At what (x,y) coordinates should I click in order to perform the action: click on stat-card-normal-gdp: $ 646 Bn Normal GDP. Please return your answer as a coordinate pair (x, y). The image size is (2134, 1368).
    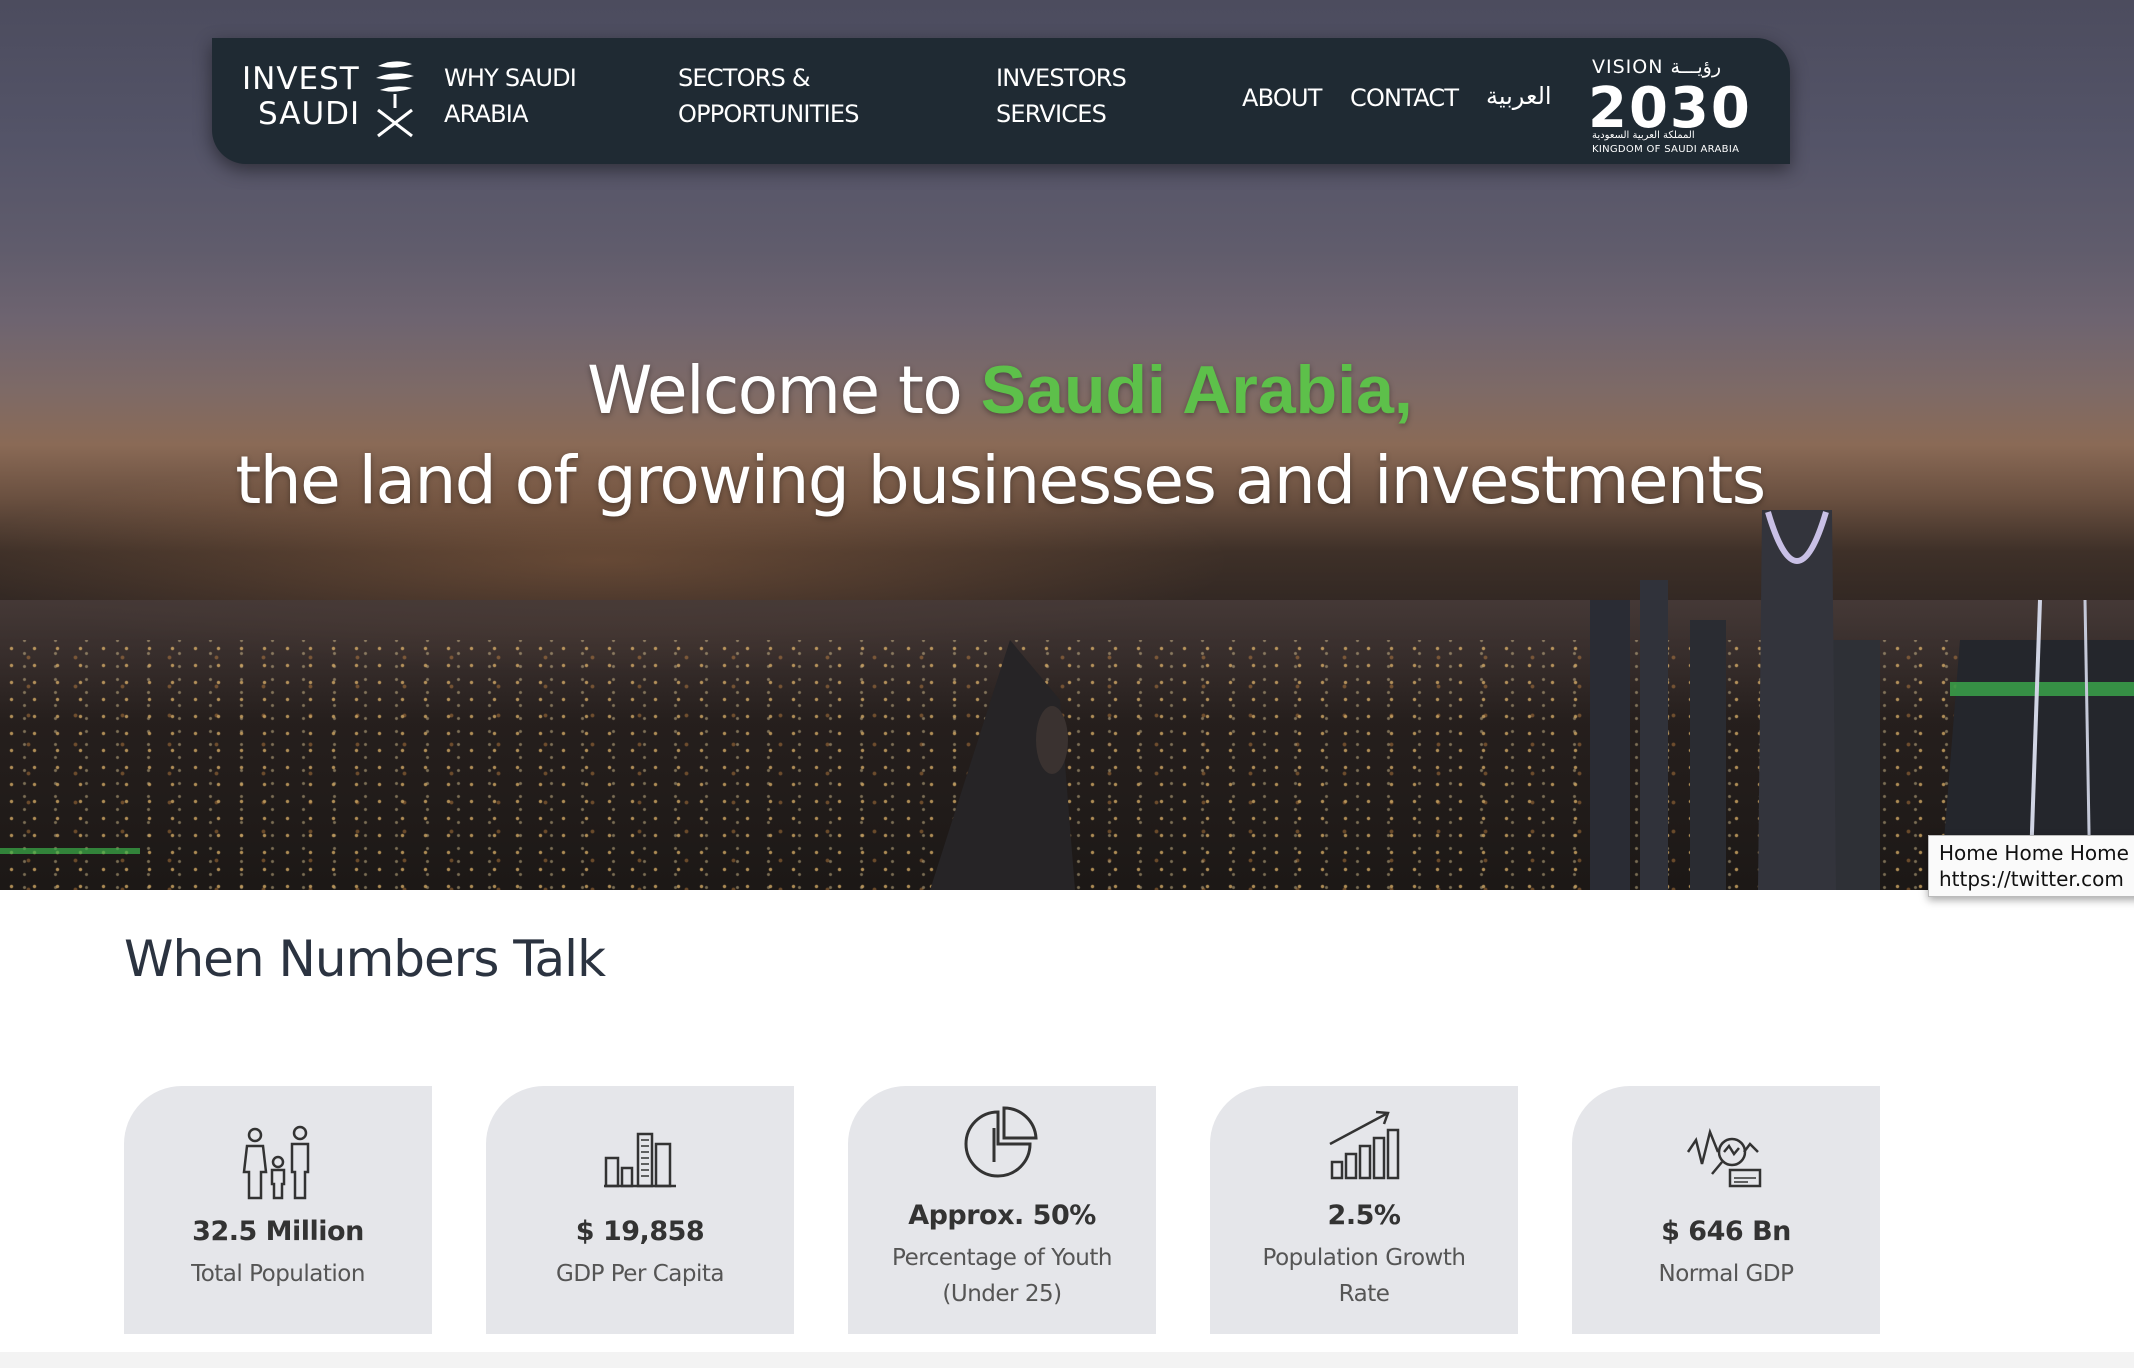
    Looking at the image, I should click on (1726, 1210).